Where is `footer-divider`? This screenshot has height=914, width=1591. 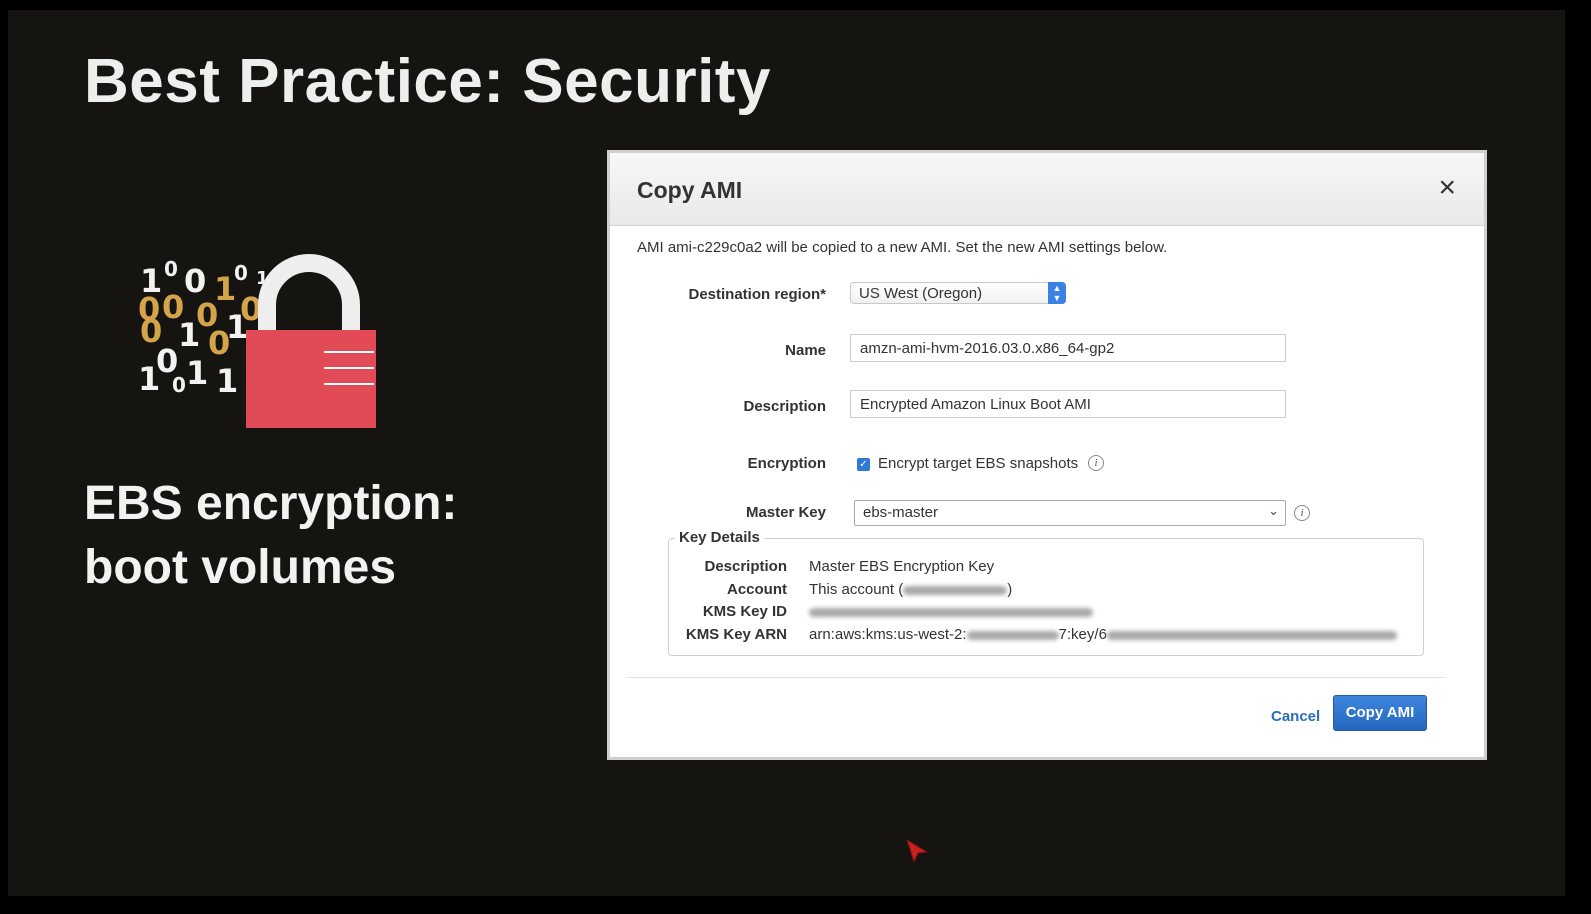
footer-divider is located at coordinates (1036, 677).